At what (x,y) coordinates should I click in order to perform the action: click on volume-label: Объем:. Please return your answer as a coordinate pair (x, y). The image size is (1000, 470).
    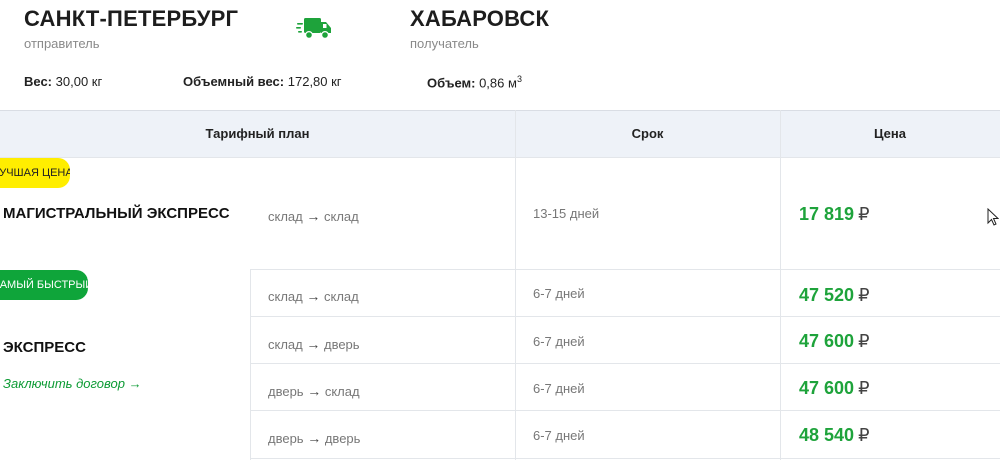
    Looking at the image, I should click on (451, 83).